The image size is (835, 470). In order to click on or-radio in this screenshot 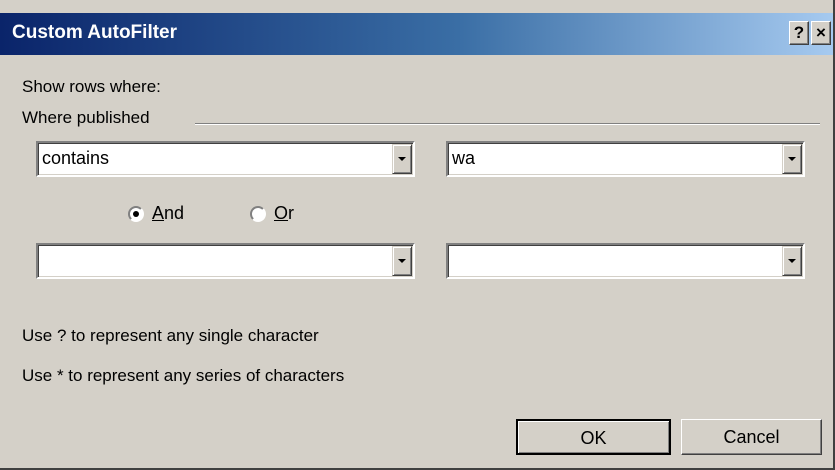, I will do `click(258, 213)`.